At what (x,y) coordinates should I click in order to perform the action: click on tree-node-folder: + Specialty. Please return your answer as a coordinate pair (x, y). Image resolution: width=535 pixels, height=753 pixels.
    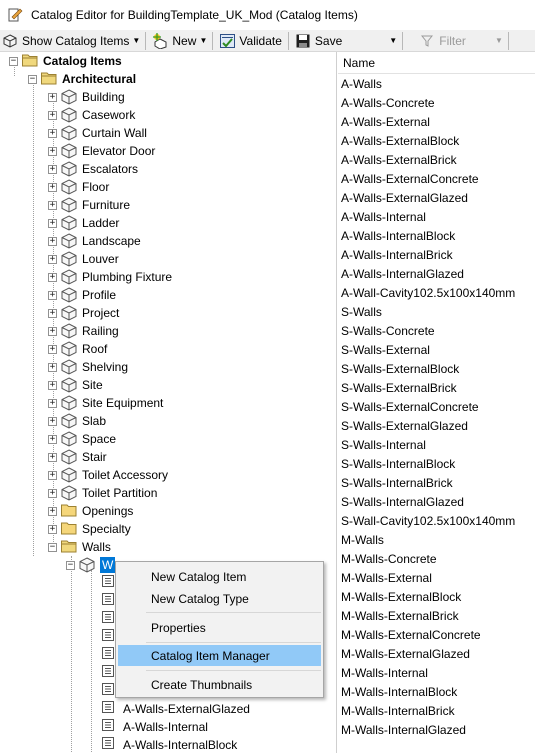
    Looking at the image, I should click on (89, 529).